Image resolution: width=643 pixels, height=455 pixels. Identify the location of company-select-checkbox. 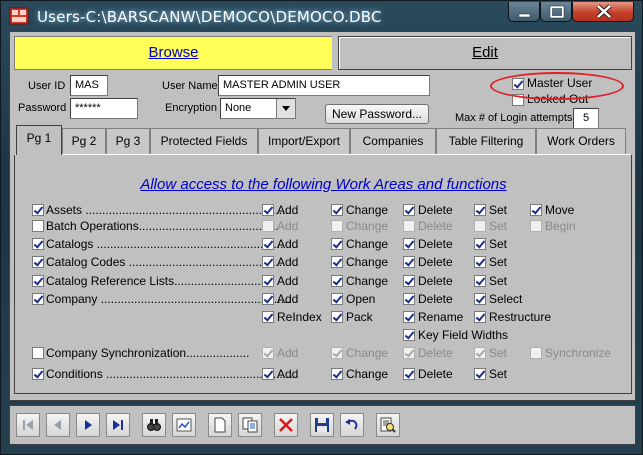
(480, 299).